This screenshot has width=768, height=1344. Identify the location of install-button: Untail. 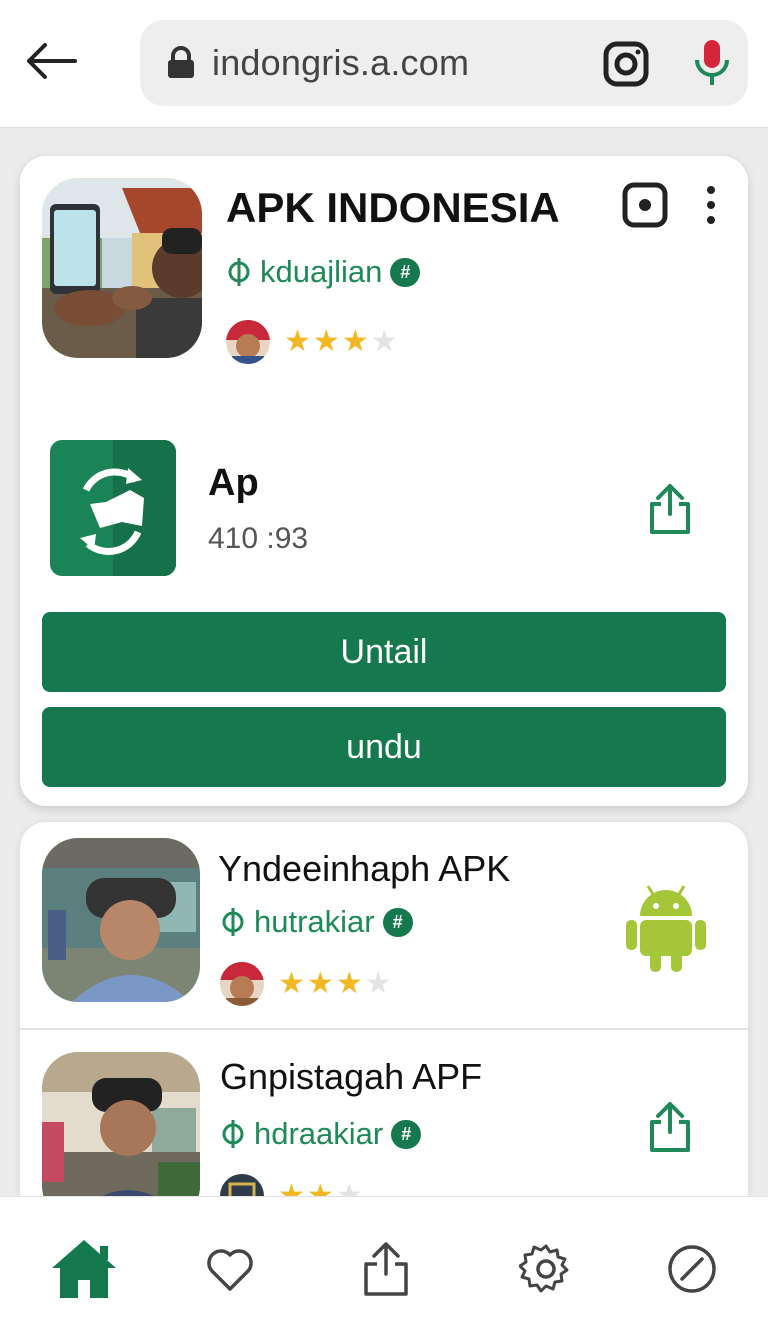
(384, 652).